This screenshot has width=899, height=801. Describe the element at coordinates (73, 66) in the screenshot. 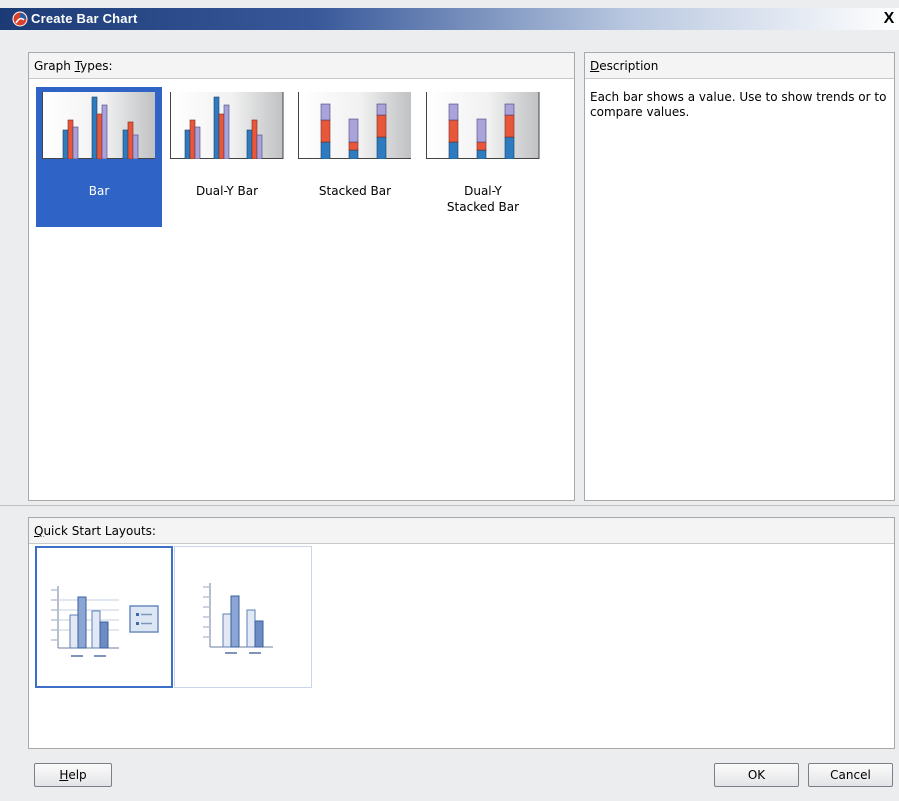

I see `graph-types-label: Graph Types:` at that location.